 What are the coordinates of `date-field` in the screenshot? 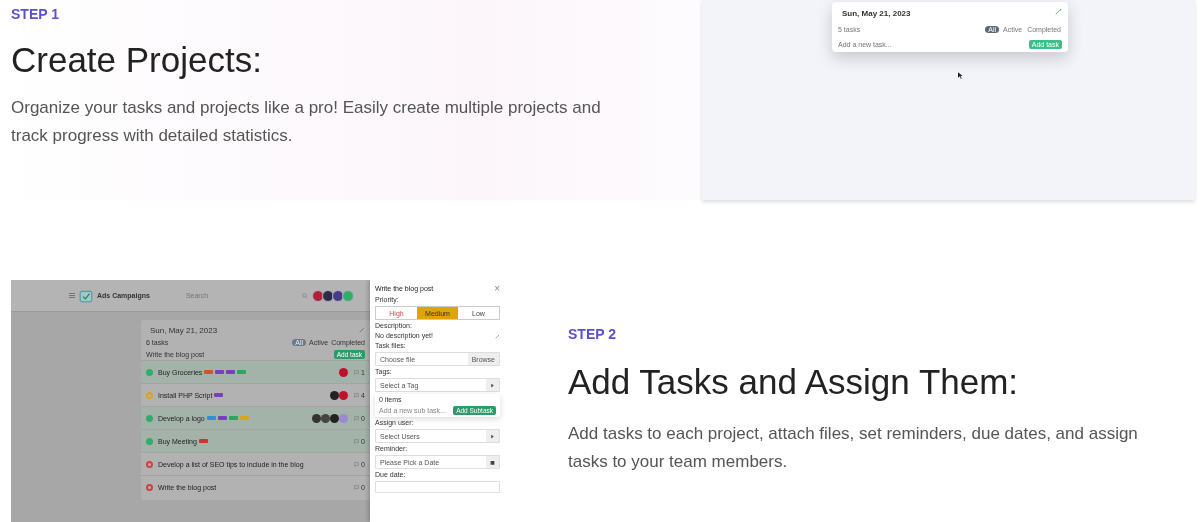 It's located at (437, 487).